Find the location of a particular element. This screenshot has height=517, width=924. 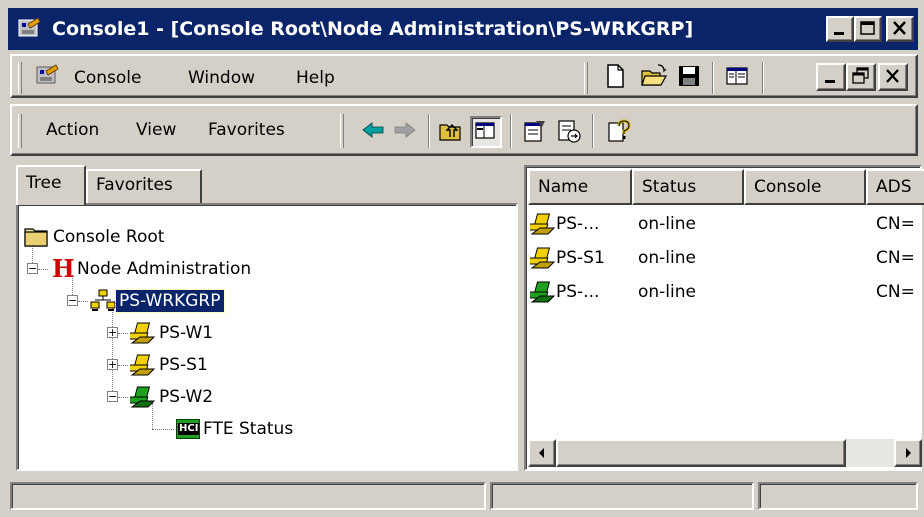

horizontal-scrollbar is located at coordinates (725, 453).